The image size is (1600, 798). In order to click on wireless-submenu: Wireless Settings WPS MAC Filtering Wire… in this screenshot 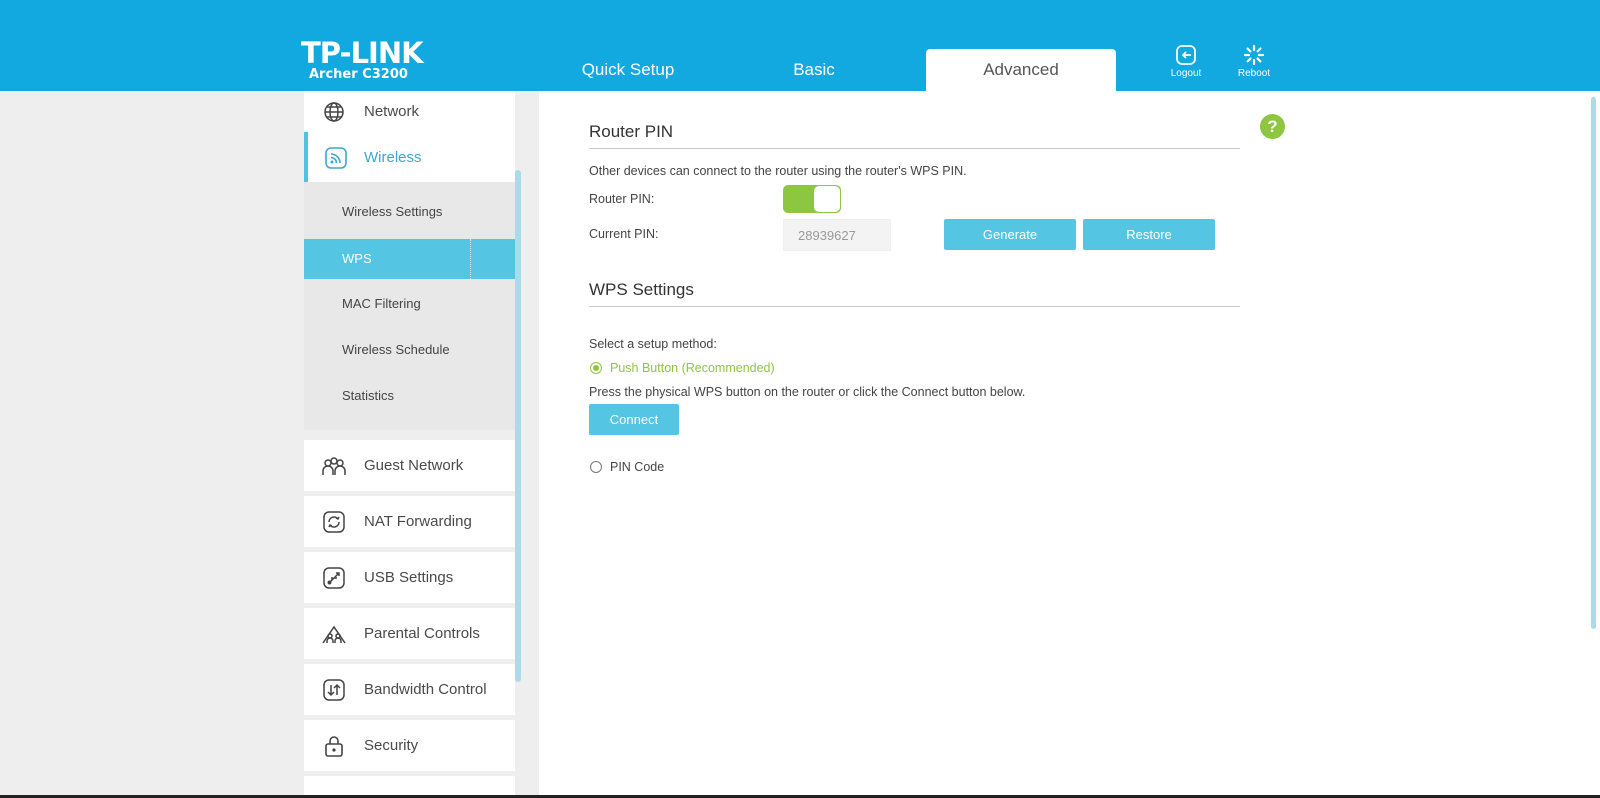, I will do `click(409, 306)`.